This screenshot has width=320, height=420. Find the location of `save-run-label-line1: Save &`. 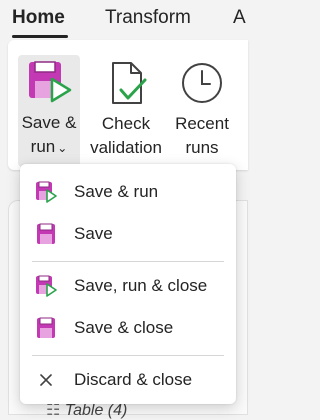

save-run-label-line1: Save & is located at coordinates (49, 122).